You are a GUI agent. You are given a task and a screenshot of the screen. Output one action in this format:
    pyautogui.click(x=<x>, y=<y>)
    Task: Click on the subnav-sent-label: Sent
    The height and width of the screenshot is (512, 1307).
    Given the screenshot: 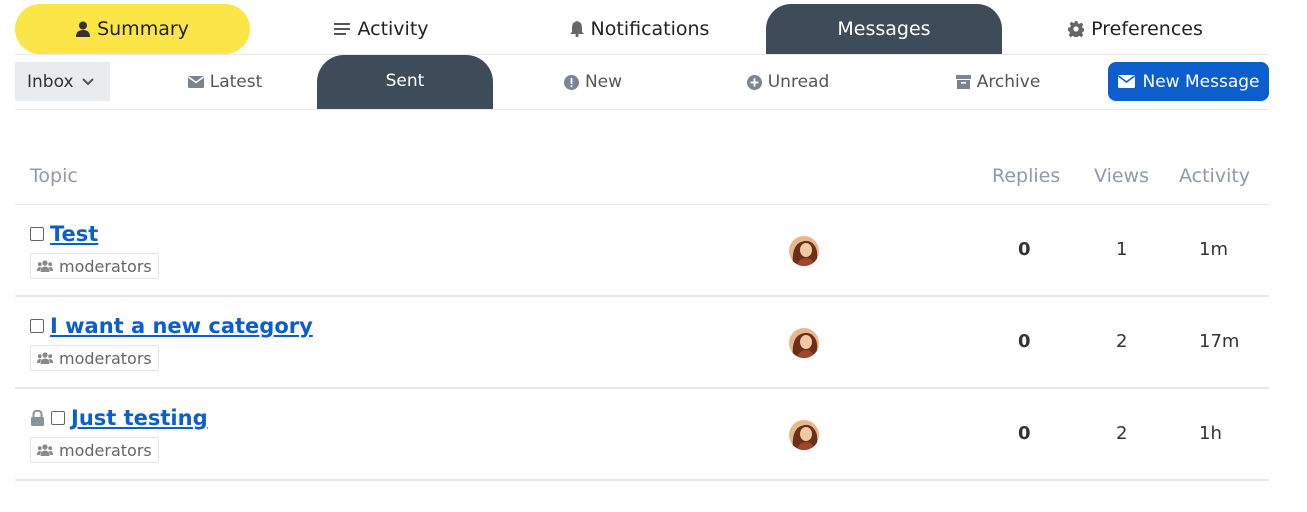 What is the action you would take?
    pyautogui.click(x=405, y=81)
    